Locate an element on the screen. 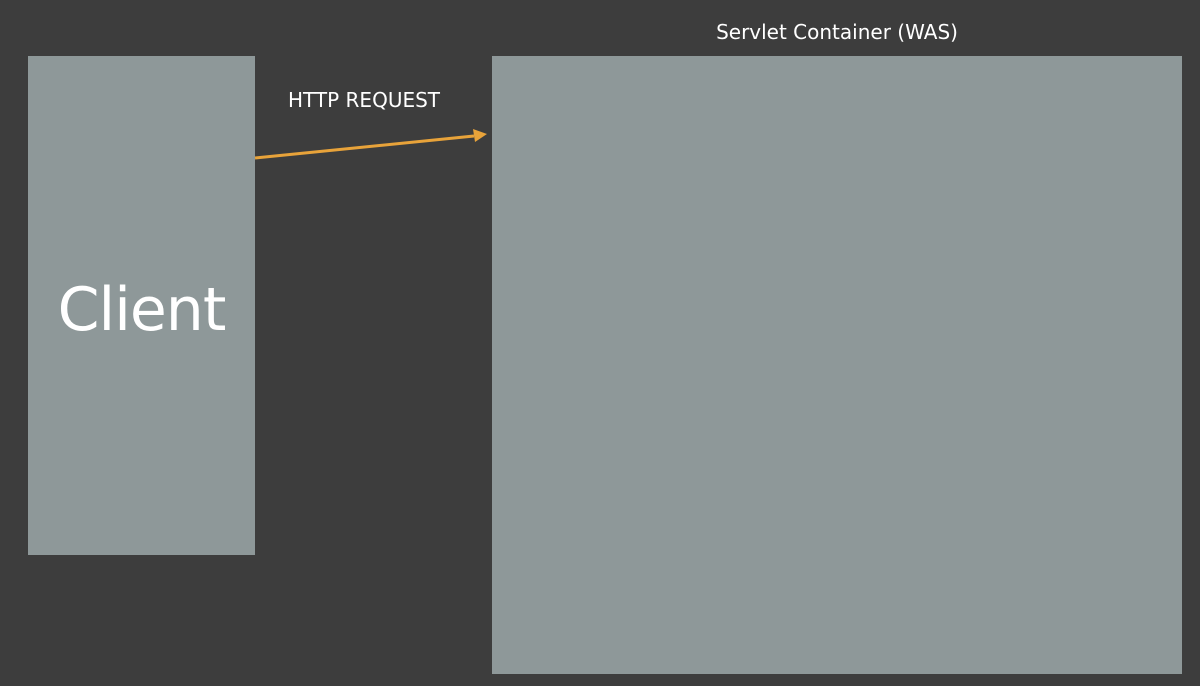 This screenshot has height=686, width=1200. arrow-head-icon is located at coordinates (480, 135).